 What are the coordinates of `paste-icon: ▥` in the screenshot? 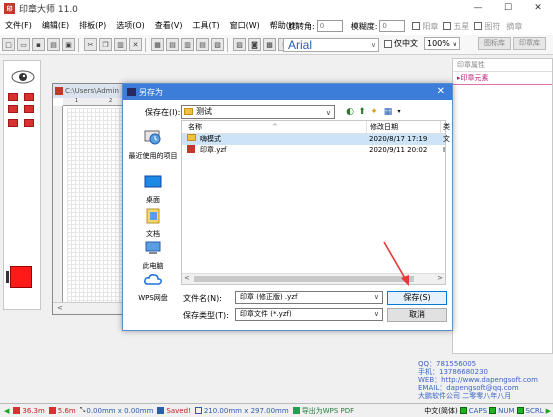 It's located at (120, 44).